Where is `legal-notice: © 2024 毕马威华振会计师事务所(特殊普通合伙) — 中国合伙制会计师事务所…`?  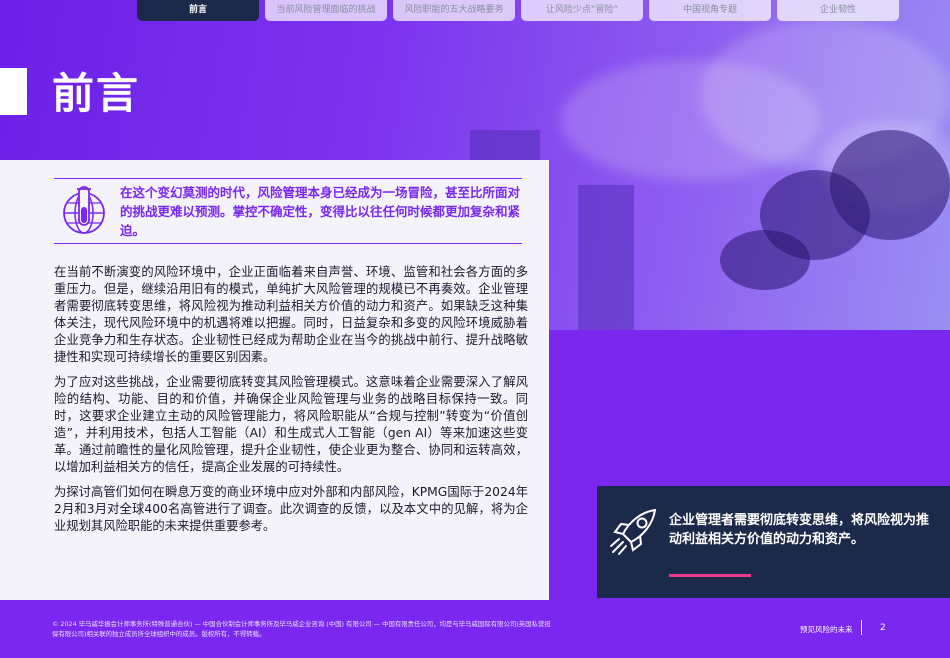 legal-notice: © 2024 毕马威华振会计师事务所(特殊普通合伙) — 中国合伙制会计师事务所… is located at coordinates (301, 629).